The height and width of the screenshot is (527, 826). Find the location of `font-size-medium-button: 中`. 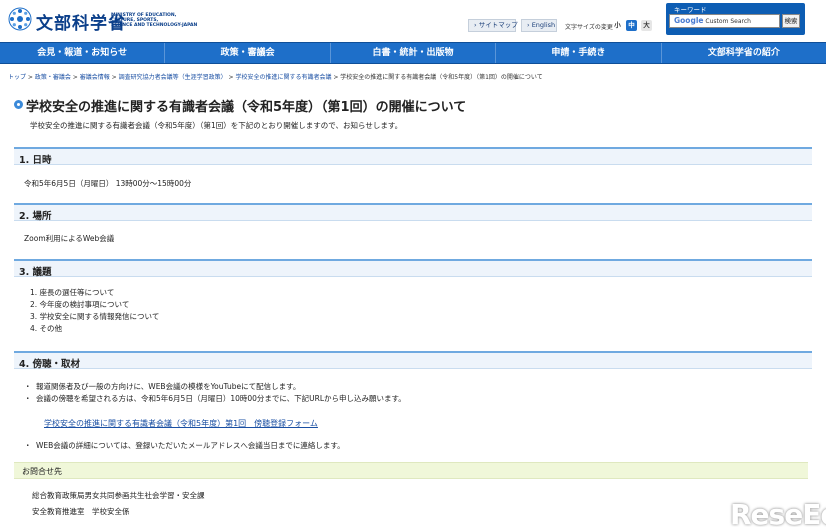

font-size-medium-button: 中 is located at coordinates (631, 25).